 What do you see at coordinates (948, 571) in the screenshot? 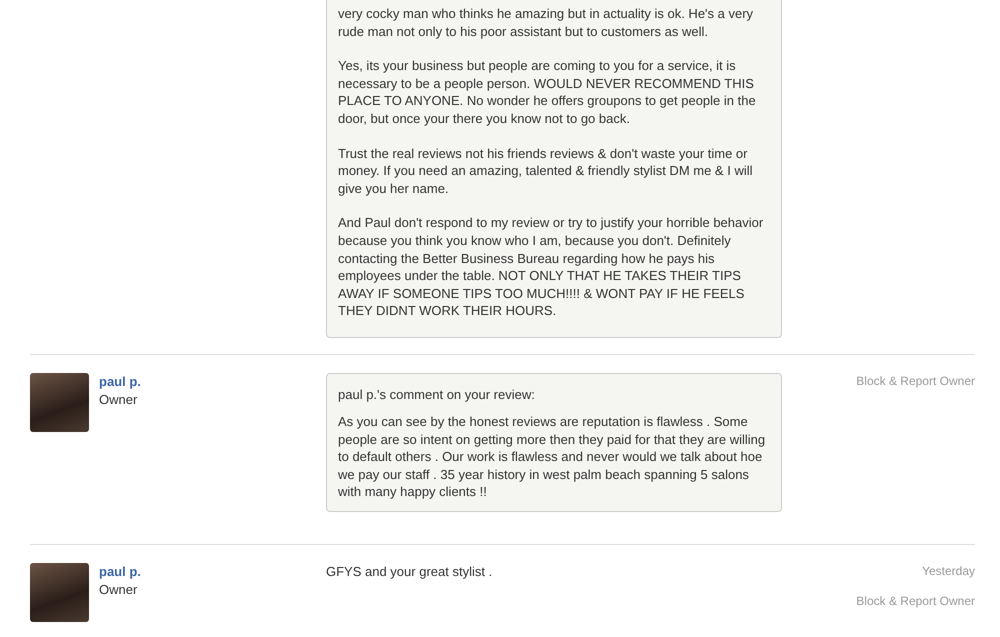
I see `timestamp: Yesterday` at bounding box center [948, 571].